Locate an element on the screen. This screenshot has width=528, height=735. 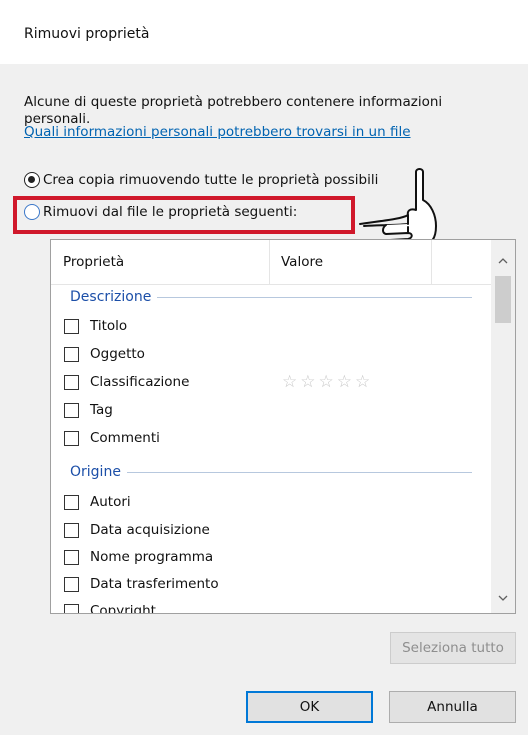
checkbox-copyright is located at coordinates (71, 608).